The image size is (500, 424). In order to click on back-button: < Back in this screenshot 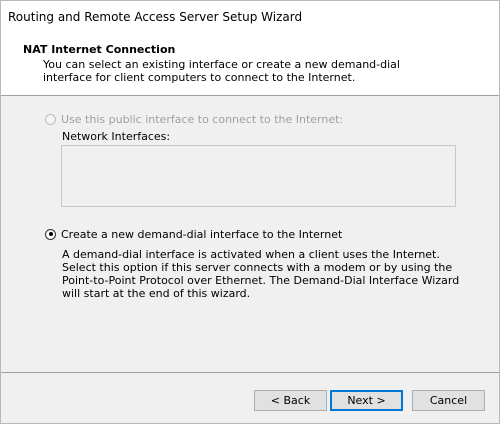, I will do `click(290, 400)`.